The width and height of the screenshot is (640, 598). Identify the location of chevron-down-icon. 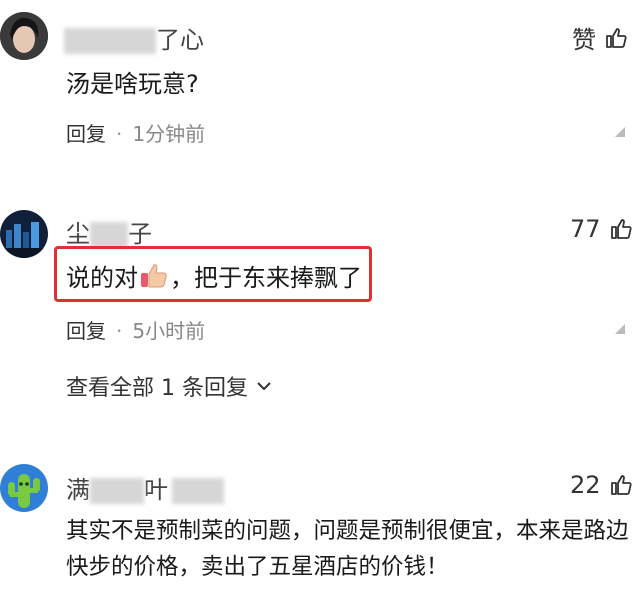
(264, 386).